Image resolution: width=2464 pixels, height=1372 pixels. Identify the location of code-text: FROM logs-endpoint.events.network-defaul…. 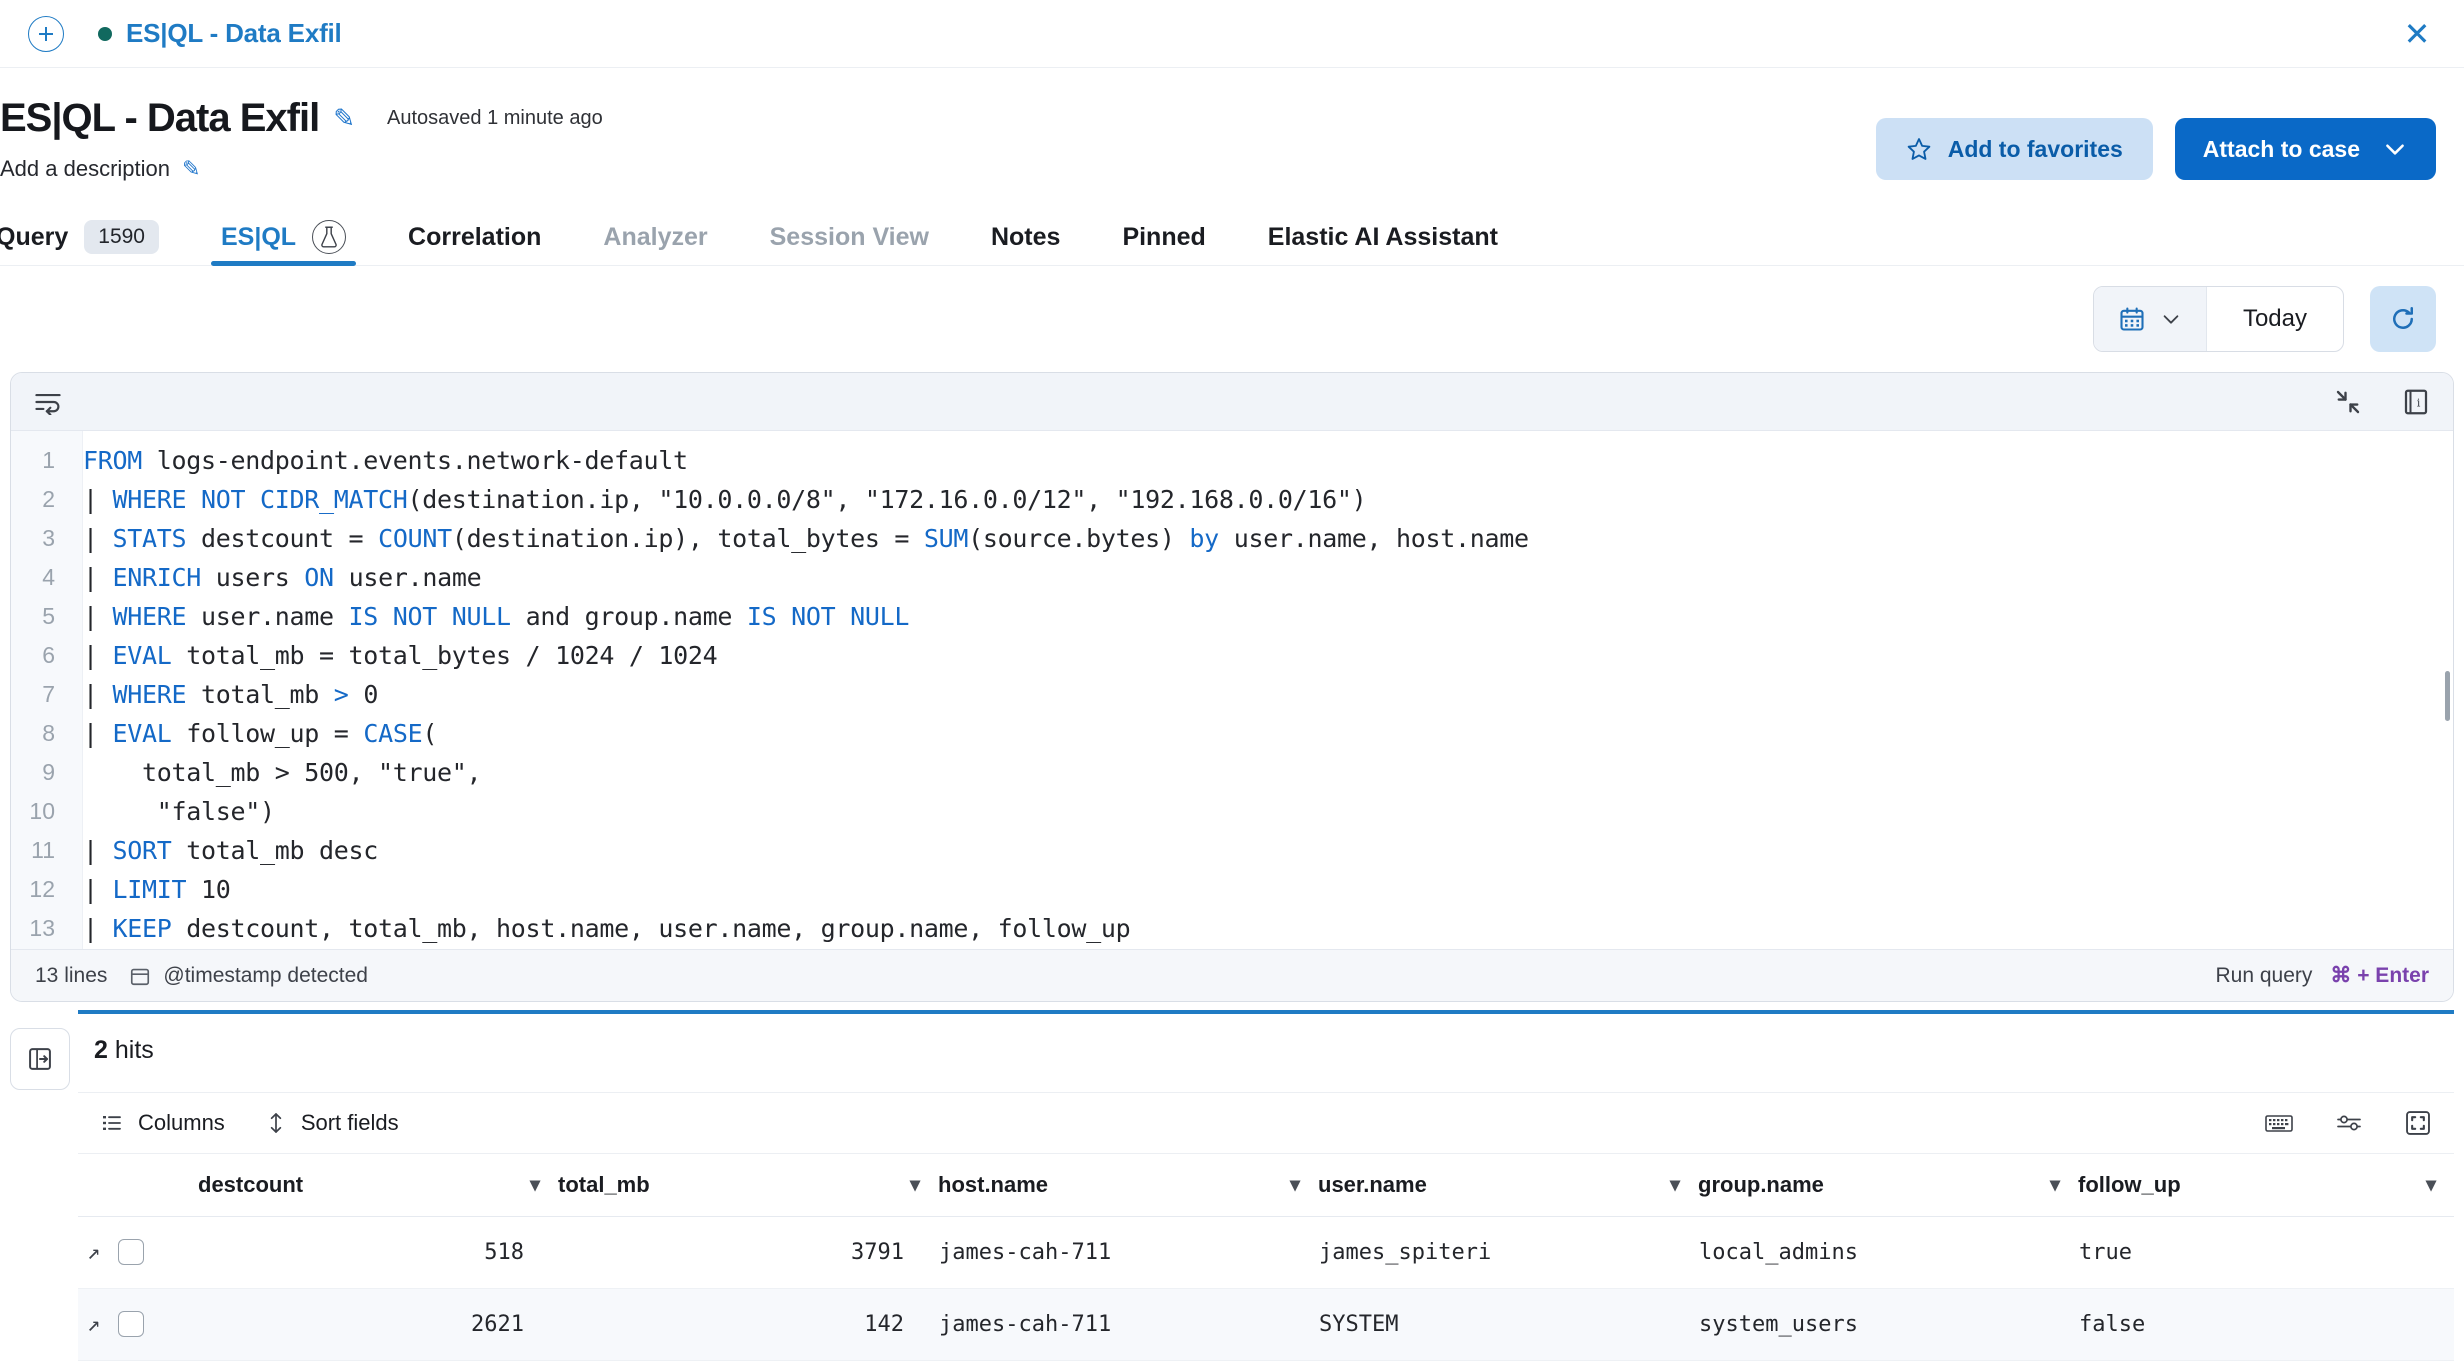
(385, 460).